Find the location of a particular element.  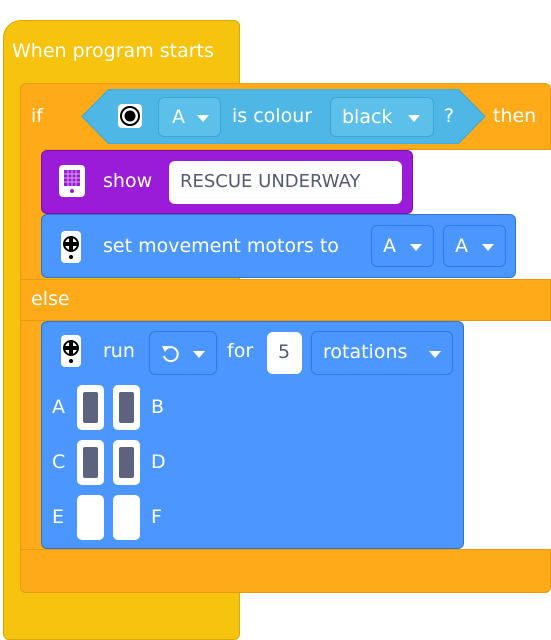

show-label: show is located at coordinates (128, 181).